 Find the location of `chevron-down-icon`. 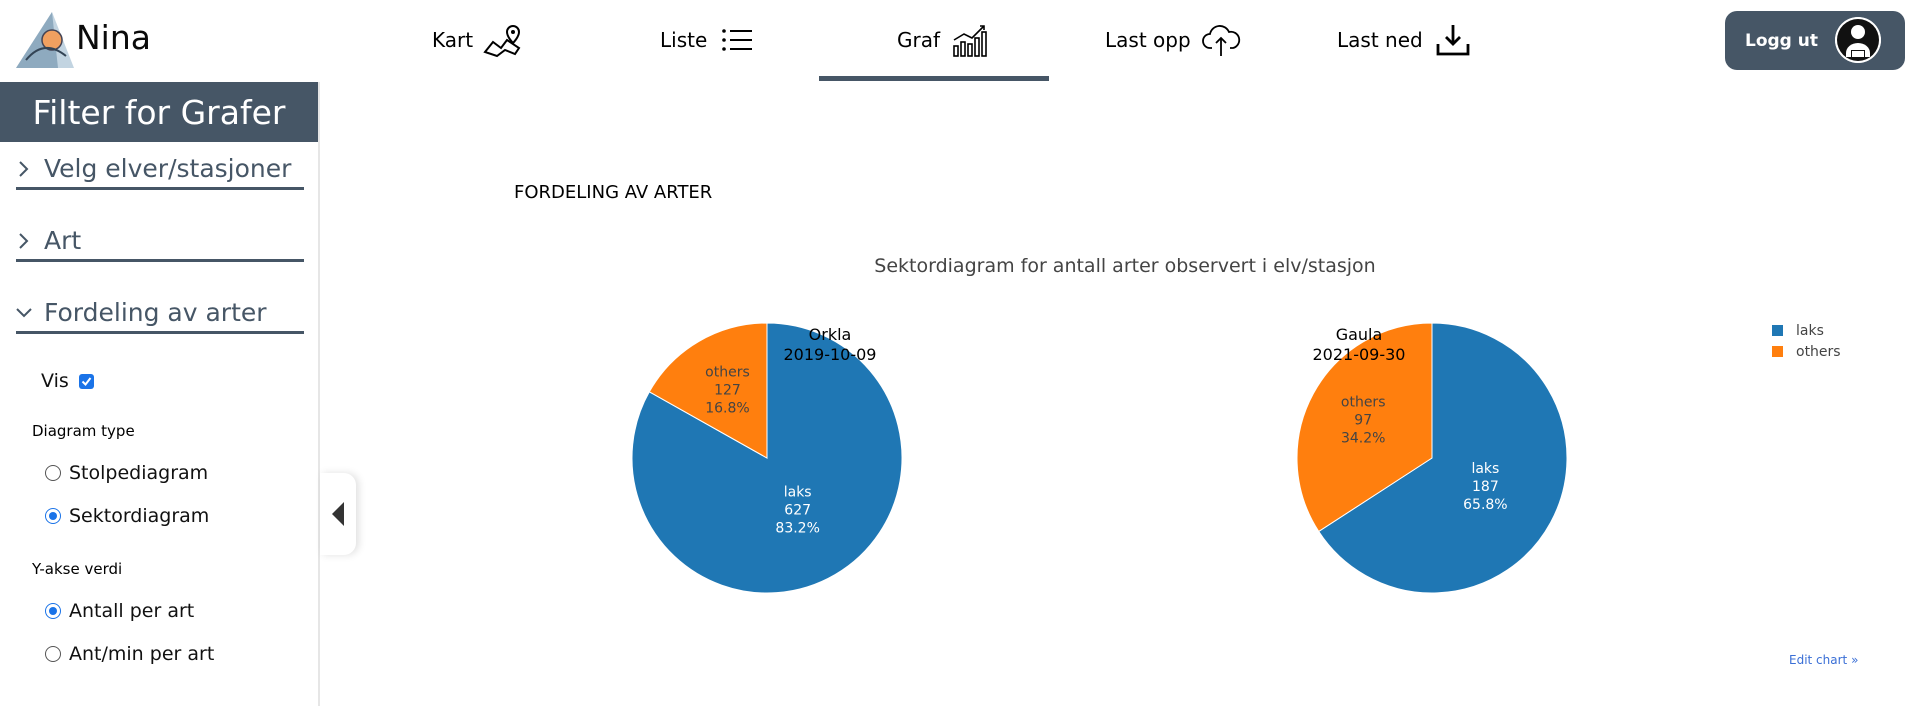

chevron-down-icon is located at coordinates (24, 312).